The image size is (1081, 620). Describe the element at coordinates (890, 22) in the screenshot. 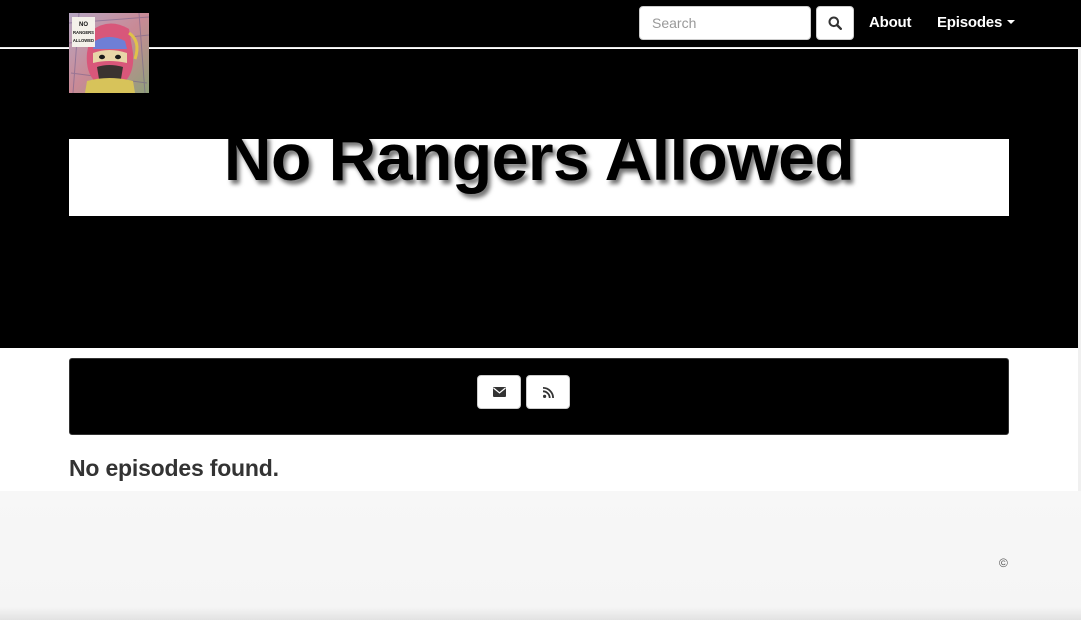

I see `nav-about-link: About` at that location.